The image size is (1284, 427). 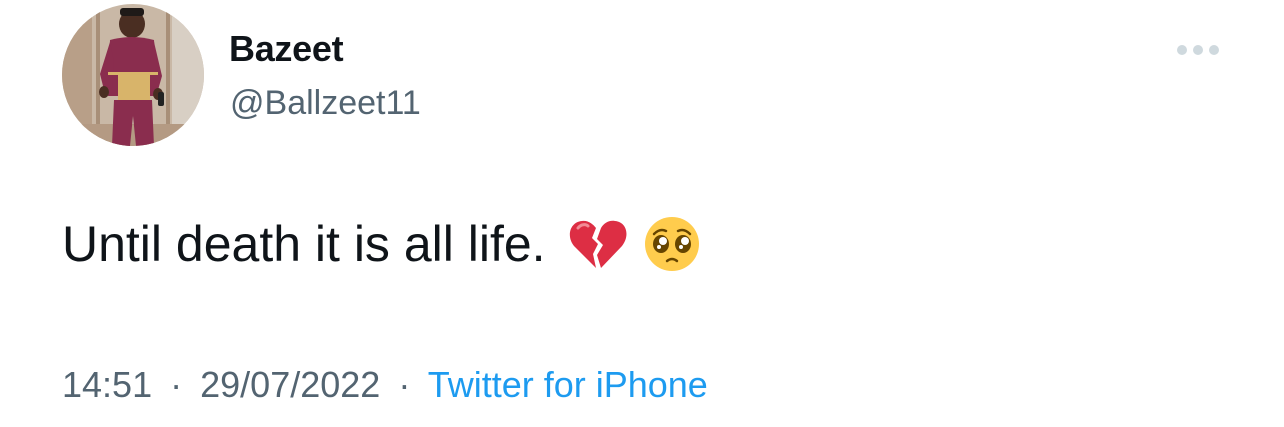 I want to click on tweet-text-content: Until death it is all life., so click(x=304, y=244).